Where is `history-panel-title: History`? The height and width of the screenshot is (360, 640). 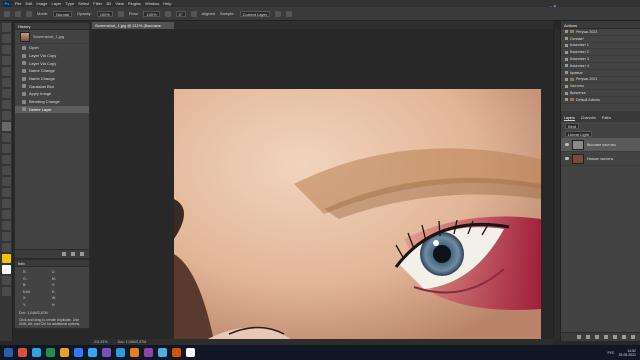 history-panel-title: History is located at coordinates (52, 26).